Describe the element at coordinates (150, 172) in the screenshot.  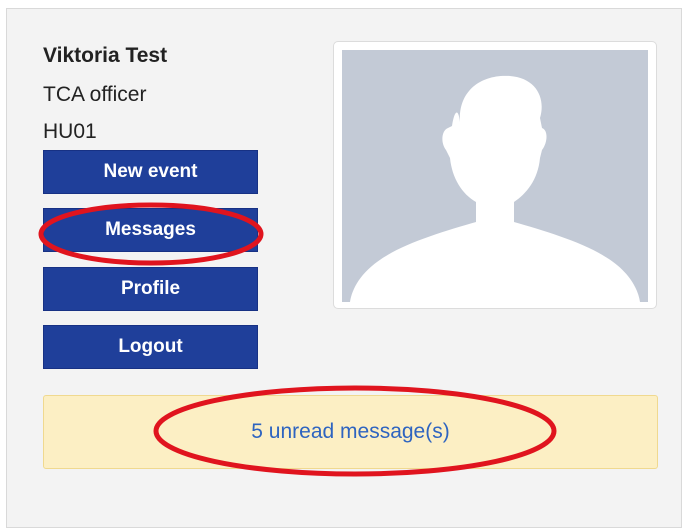
I see `new-event-button: New event` at that location.